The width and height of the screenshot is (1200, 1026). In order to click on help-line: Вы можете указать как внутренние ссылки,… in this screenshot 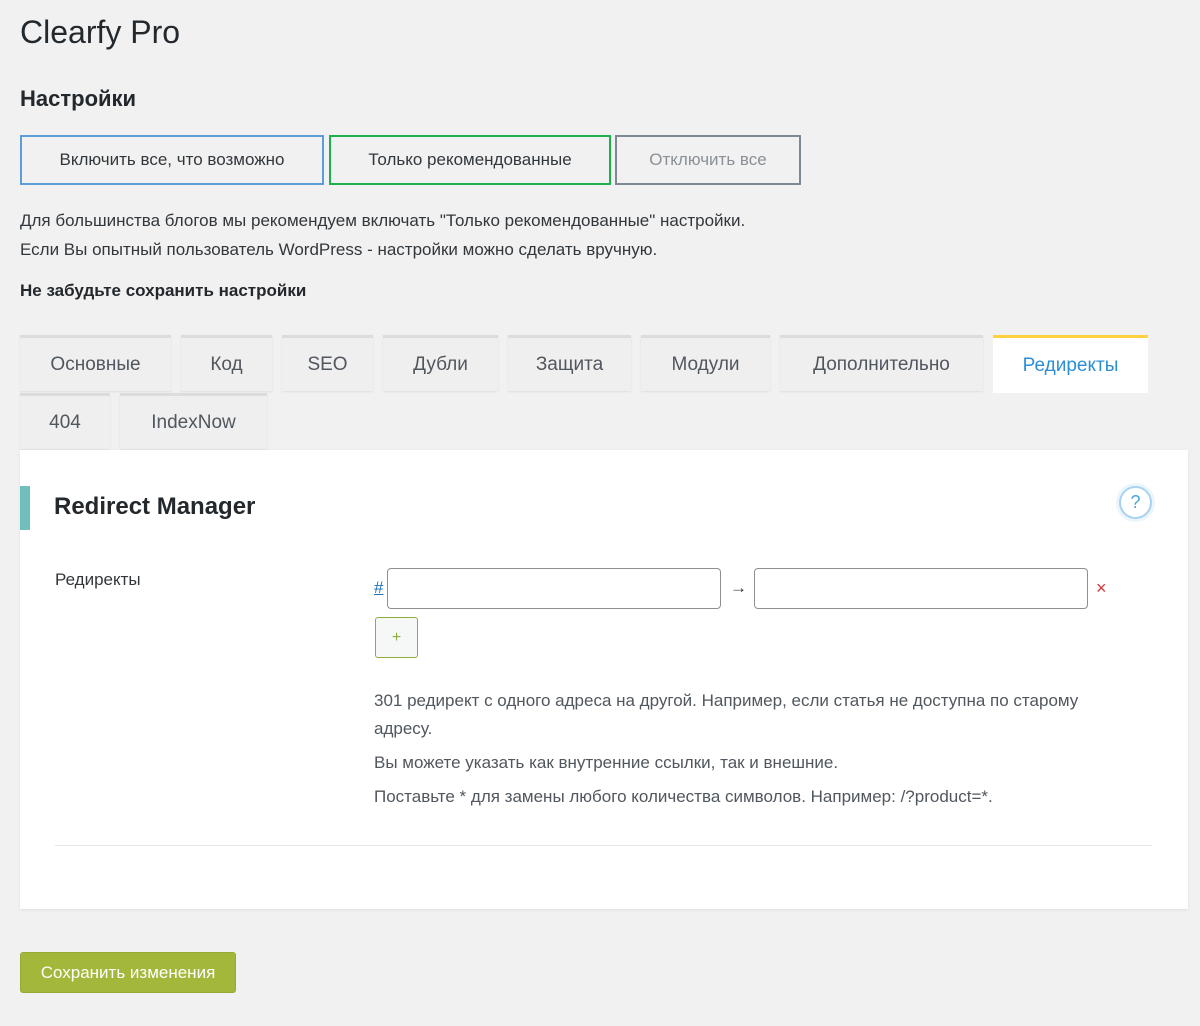, I will do `click(606, 762)`.